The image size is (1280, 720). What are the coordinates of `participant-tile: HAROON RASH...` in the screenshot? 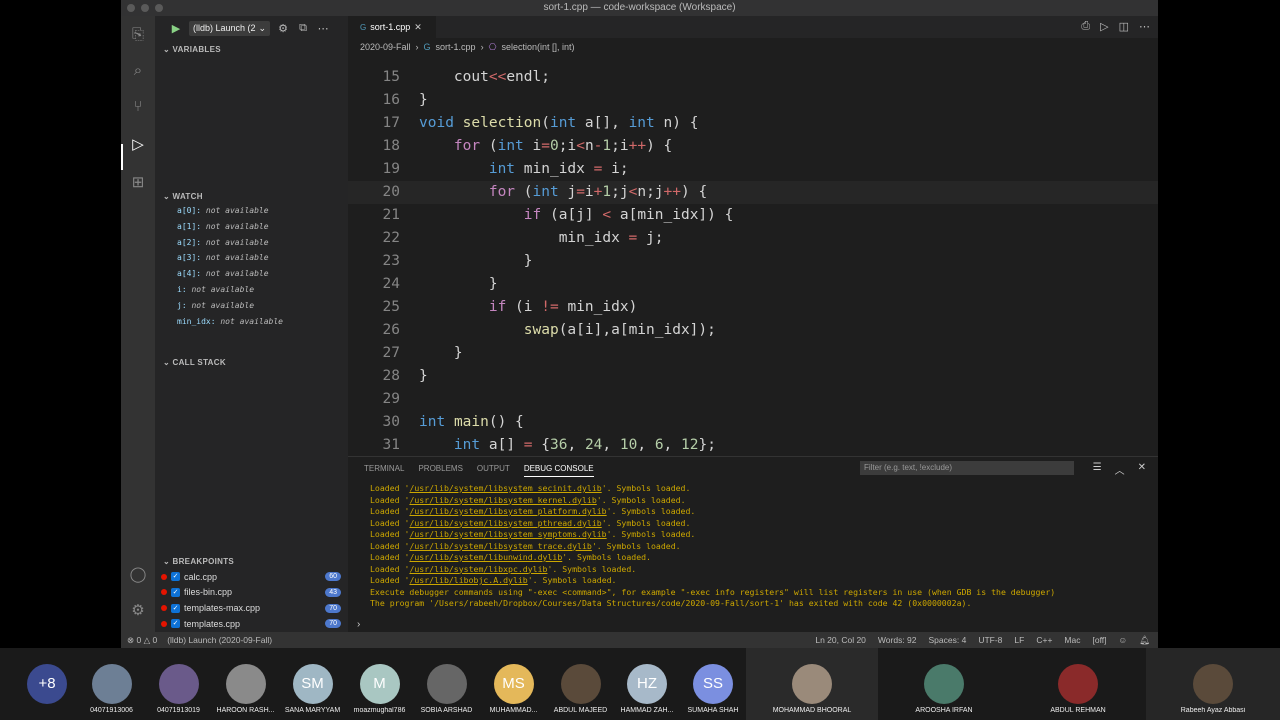 It's located at (245, 684).